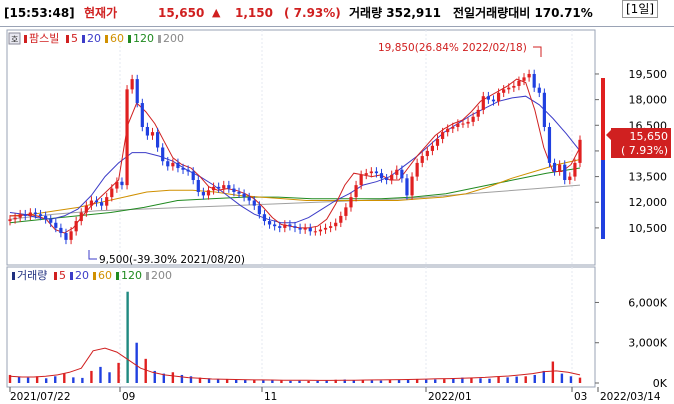 Image resolution: width=674 pixels, height=404 pixels. Describe the element at coordinates (644, 150) in the screenshot. I see `price-tag-percent: ( 7.93%)` at that location.